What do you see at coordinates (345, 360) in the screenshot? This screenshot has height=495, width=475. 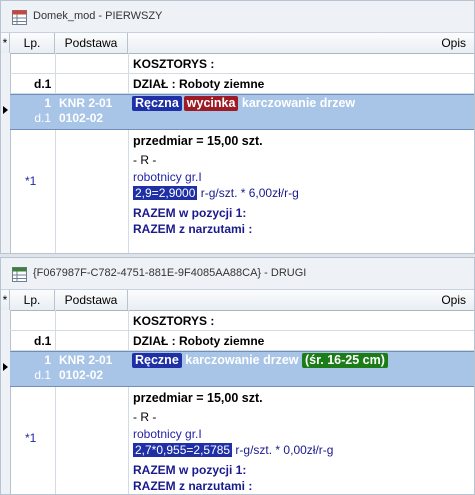 I see `tag-srednica: (śr. 16-25 cm)` at bounding box center [345, 360].